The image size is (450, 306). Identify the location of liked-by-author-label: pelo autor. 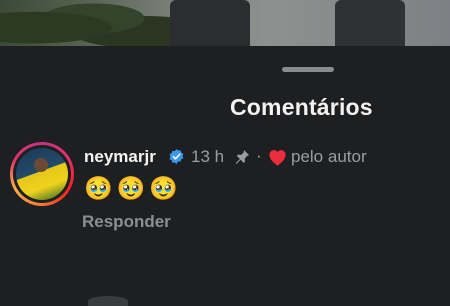
(329, 156).